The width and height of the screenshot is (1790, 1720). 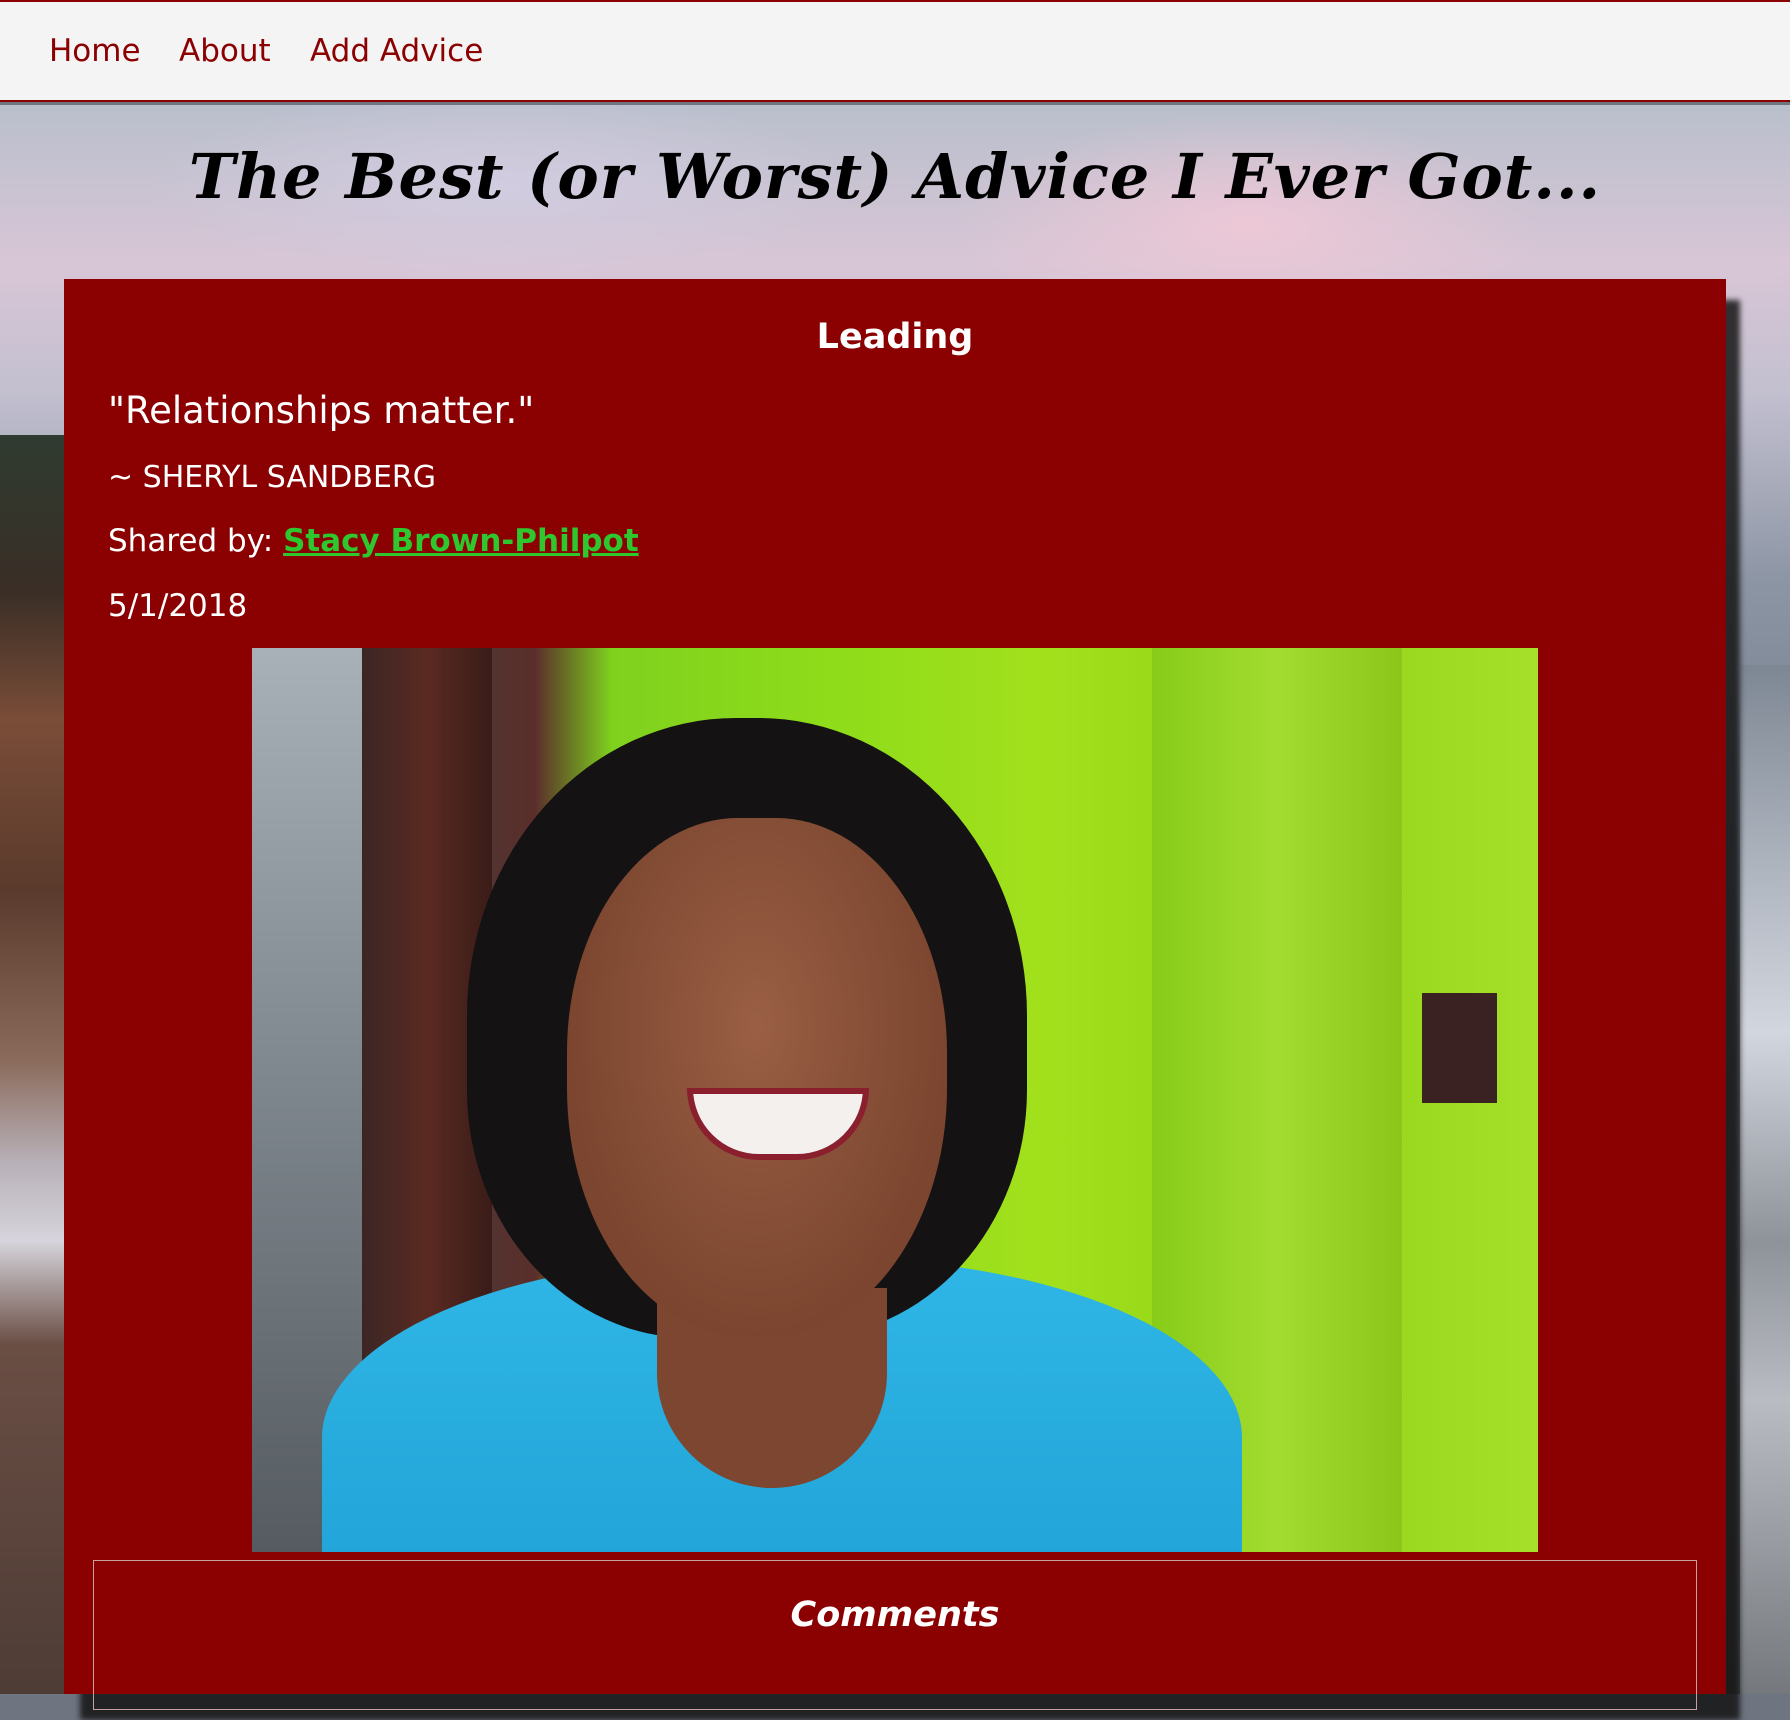 What do you see at coordinates (895, 51) in the screenshot?
I see `navbar: Home About Add Advice` at bounding box center [895, 51].